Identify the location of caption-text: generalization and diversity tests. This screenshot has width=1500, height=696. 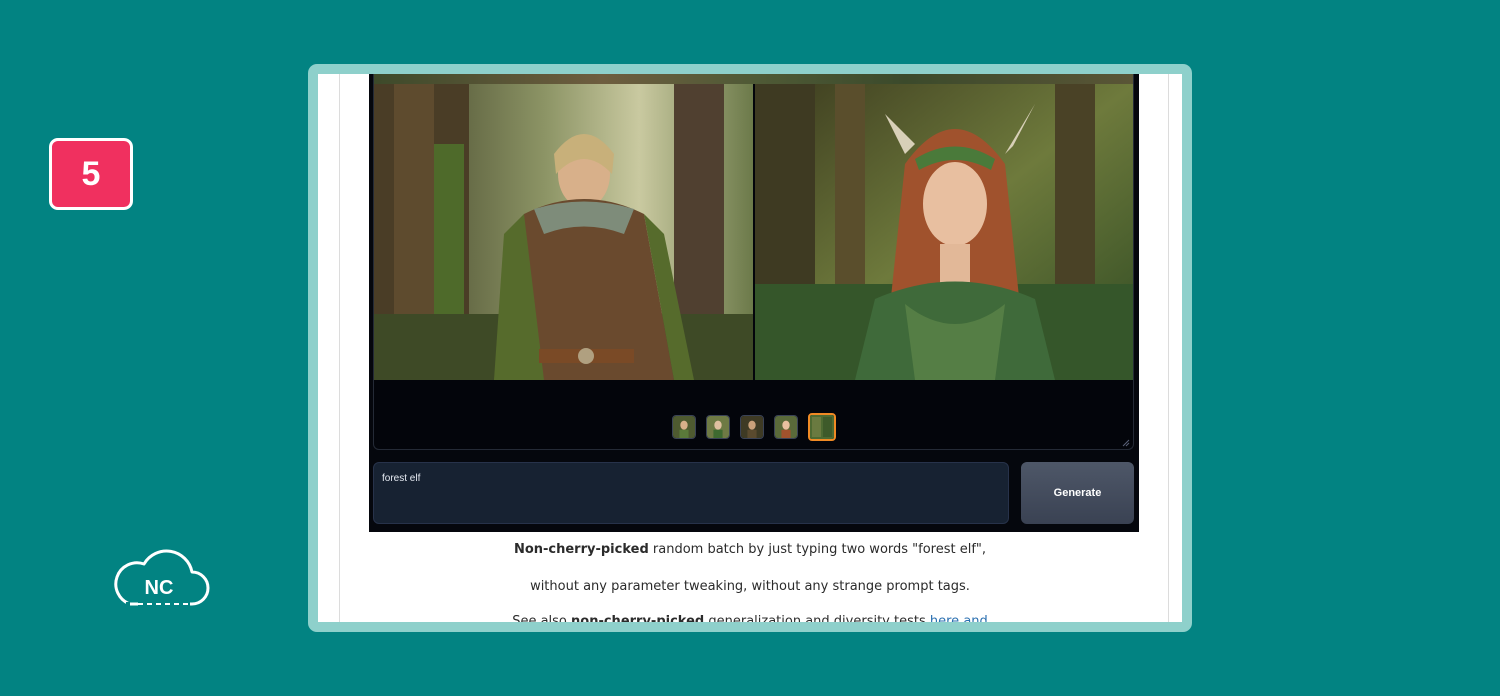
(817, 618).